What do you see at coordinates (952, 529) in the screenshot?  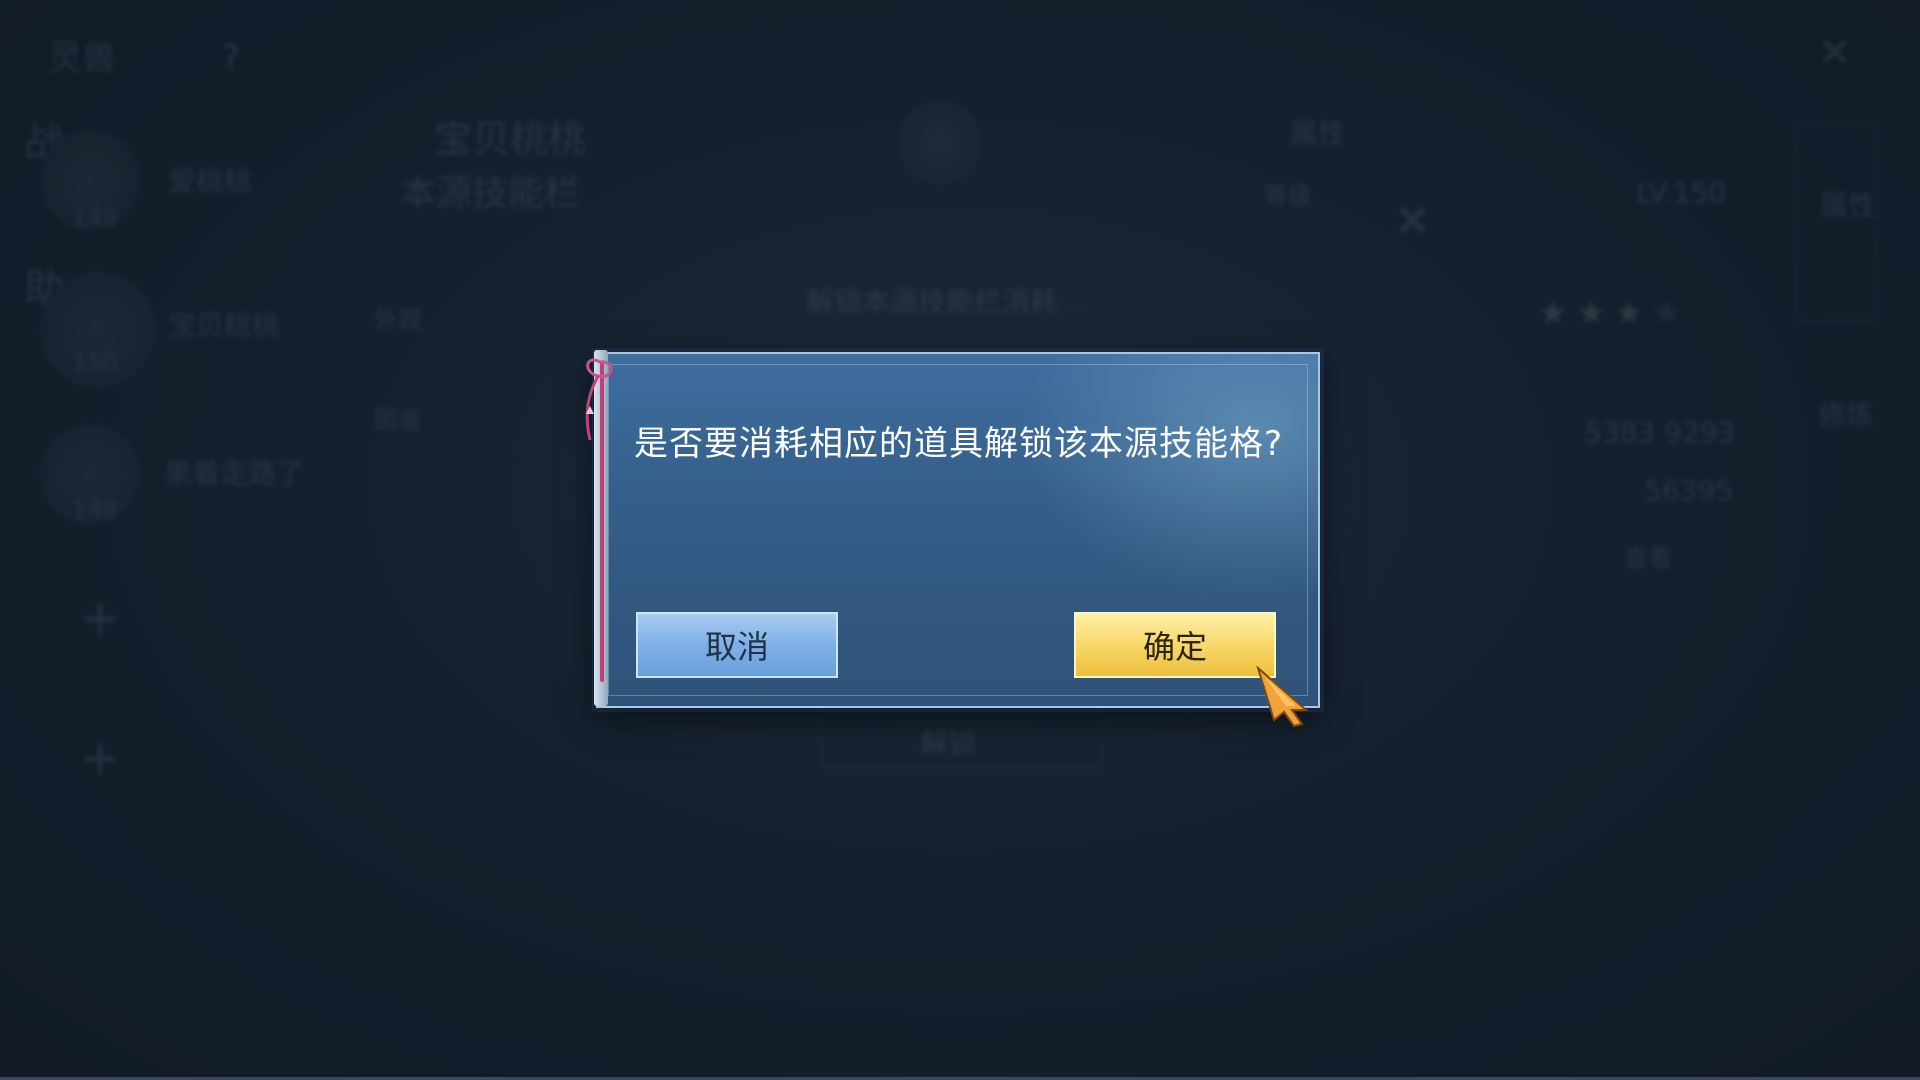 I see `confirm-dialog: 是否要消耗相应的道具解锁该本源技能格? 取消 确定` at bounding box center [952, 529].